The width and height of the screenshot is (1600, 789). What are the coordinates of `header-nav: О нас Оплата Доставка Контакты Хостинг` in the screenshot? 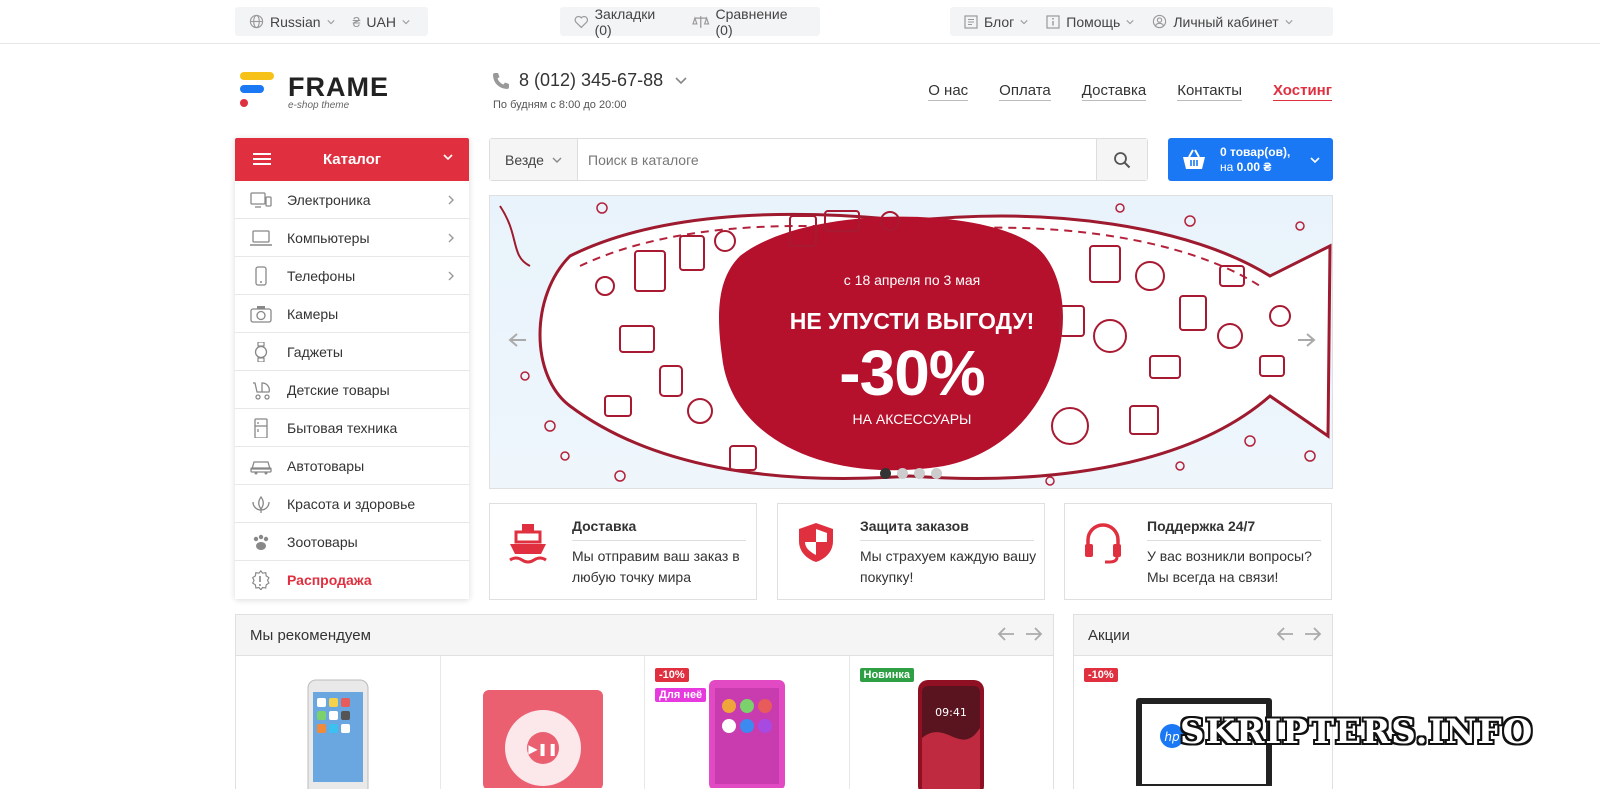 It's located at (1130, 91).